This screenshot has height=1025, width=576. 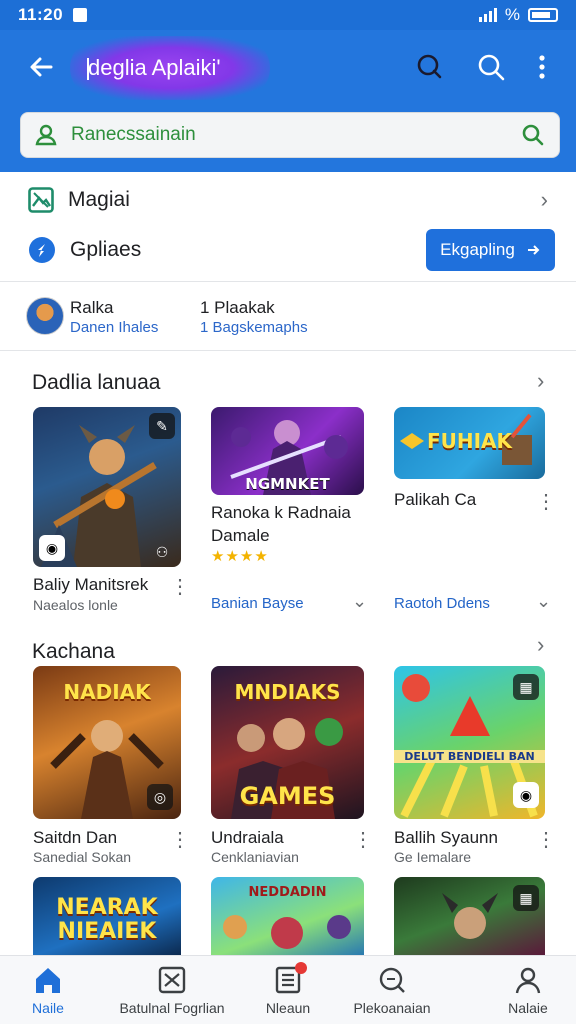 I want to click on game-art-title: NADIAK, so click(x=107, y=692).